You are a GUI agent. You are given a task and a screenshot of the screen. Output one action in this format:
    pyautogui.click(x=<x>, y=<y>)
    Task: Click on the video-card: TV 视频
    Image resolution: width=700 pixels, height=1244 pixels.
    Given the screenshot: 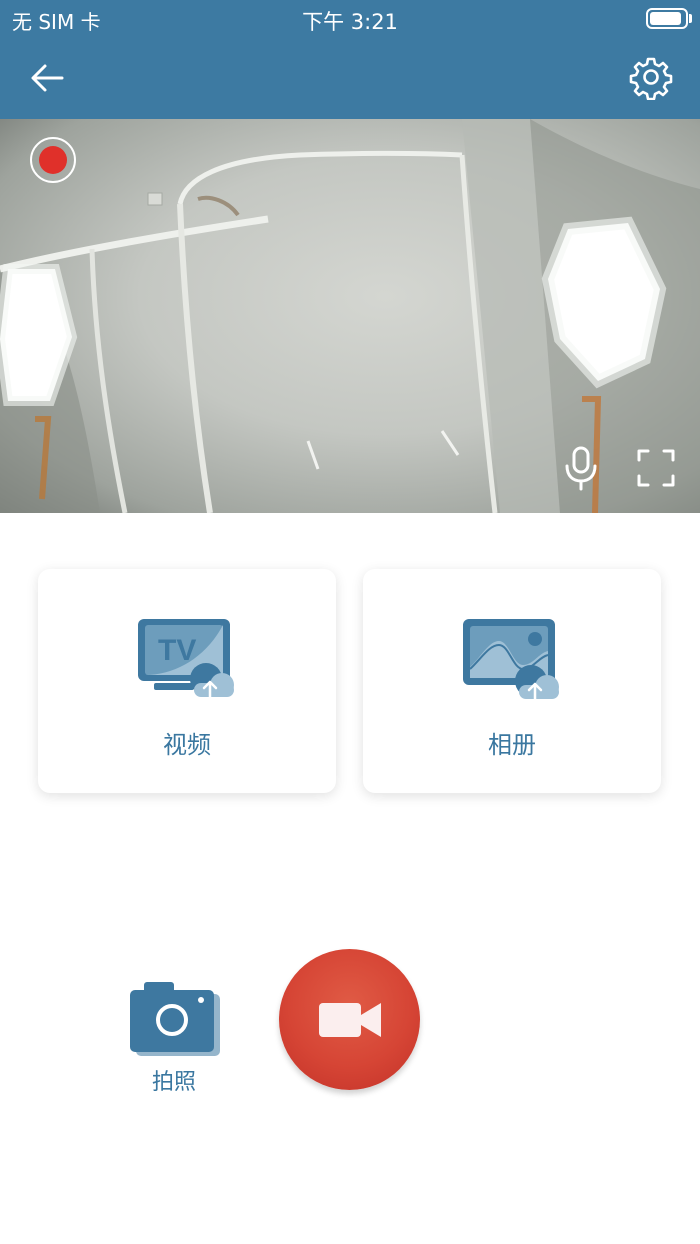 What is the action you would take?
    pyautogui.click(x=187, y=681)
    